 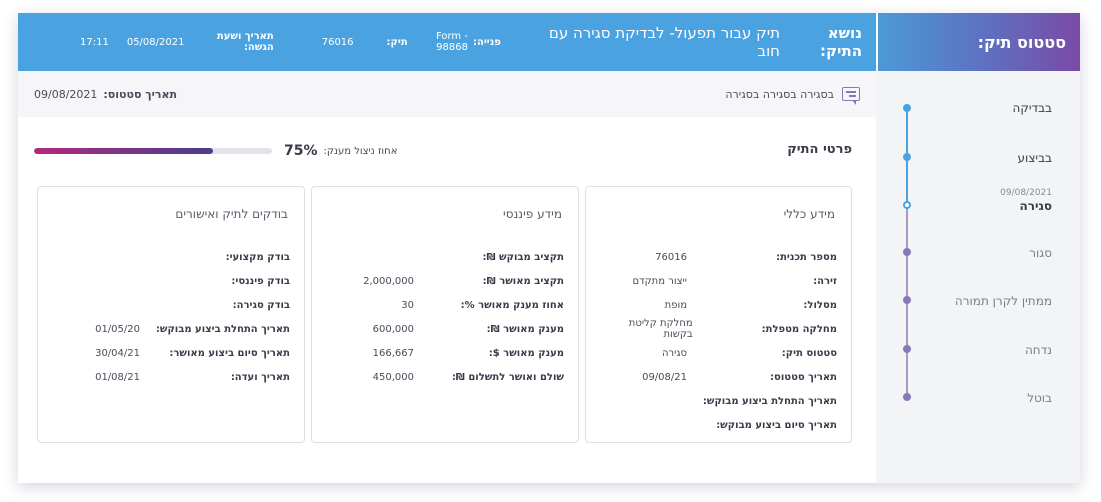 What do you see at coordinates (799, 329) in the screenshot?
I see `detail-key: מחלקה מטפלת:` at bounding box center [799, 329].